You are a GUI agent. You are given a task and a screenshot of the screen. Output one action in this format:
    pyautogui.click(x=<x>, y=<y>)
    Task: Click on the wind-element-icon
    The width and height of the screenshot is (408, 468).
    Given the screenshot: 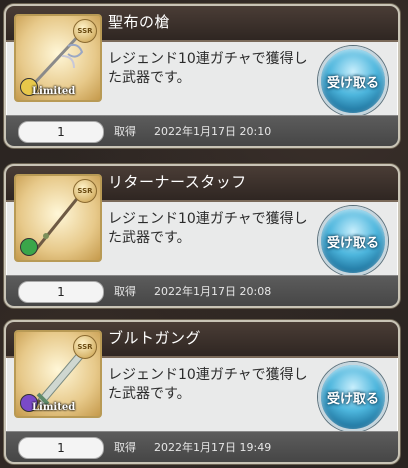 What is the action you would take?
    pyautogui.click(x=29, y=247)
    